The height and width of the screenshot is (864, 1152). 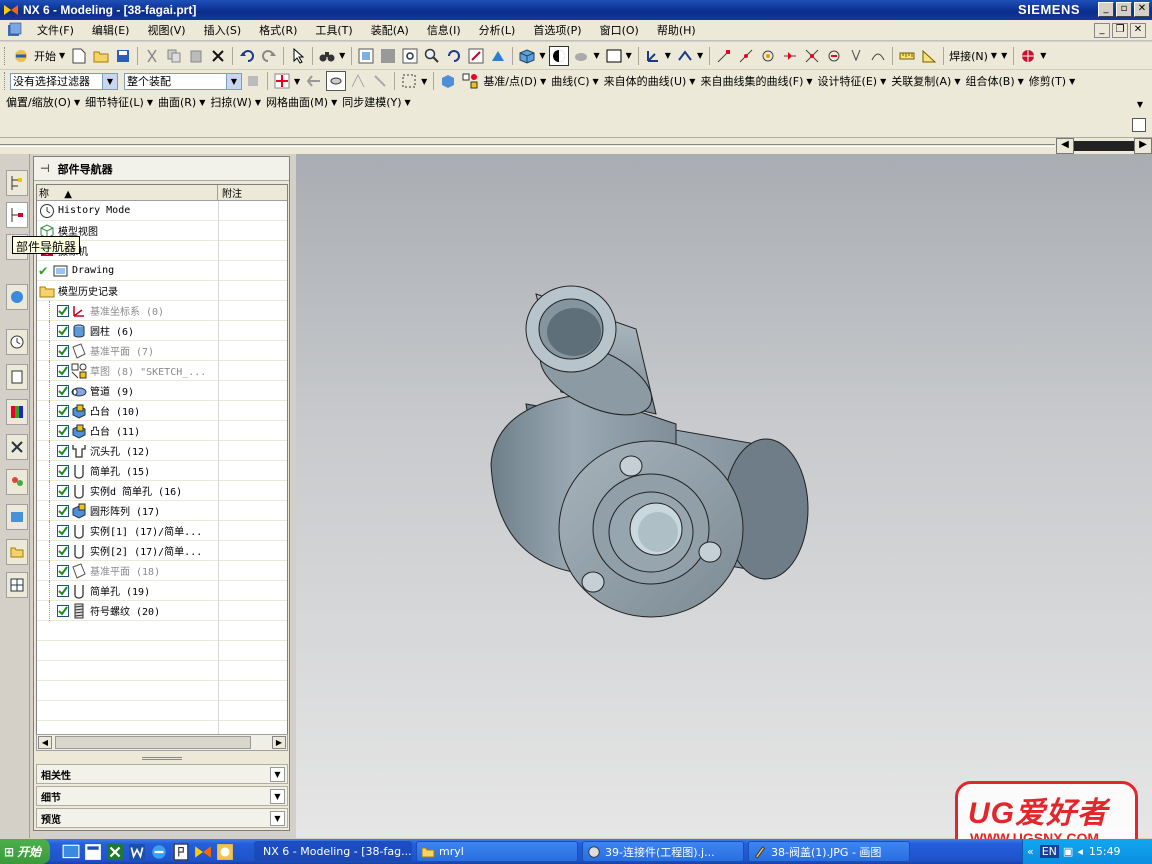 I want to click on find-binoculars-icon, so click(x=327, y=56).